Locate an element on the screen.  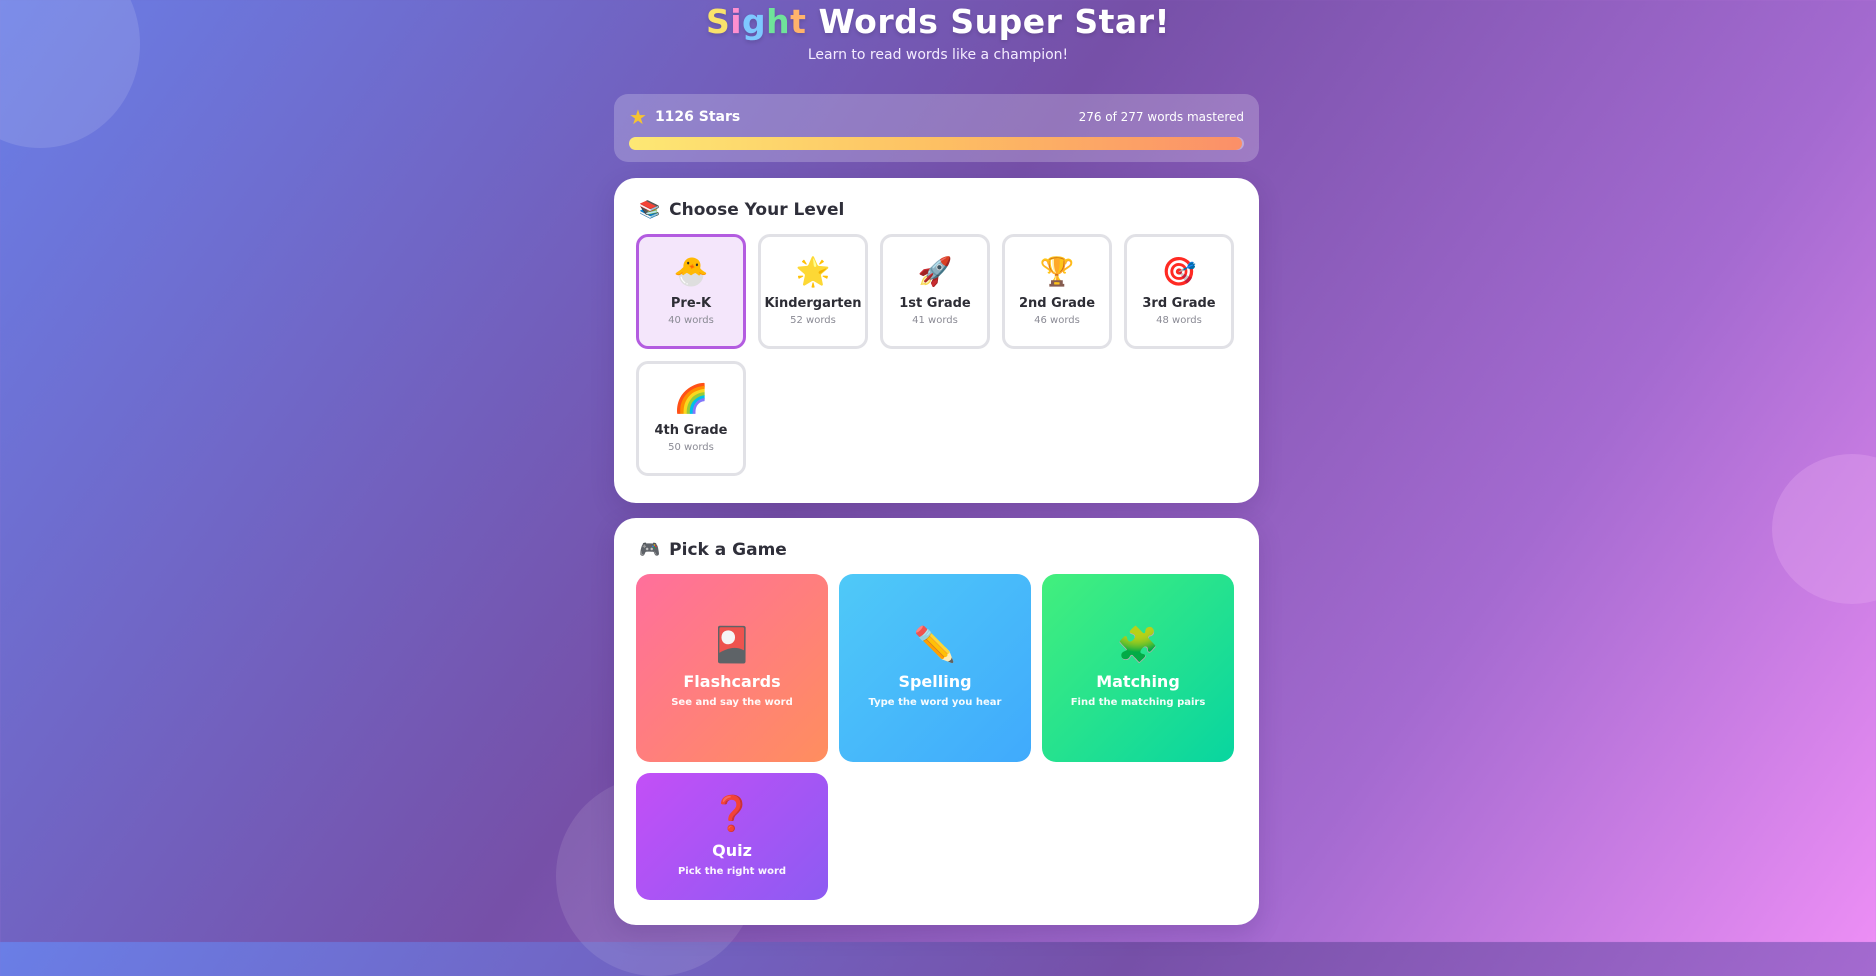
title-rest: Words Super Star! is located at coordinates (988, 21).